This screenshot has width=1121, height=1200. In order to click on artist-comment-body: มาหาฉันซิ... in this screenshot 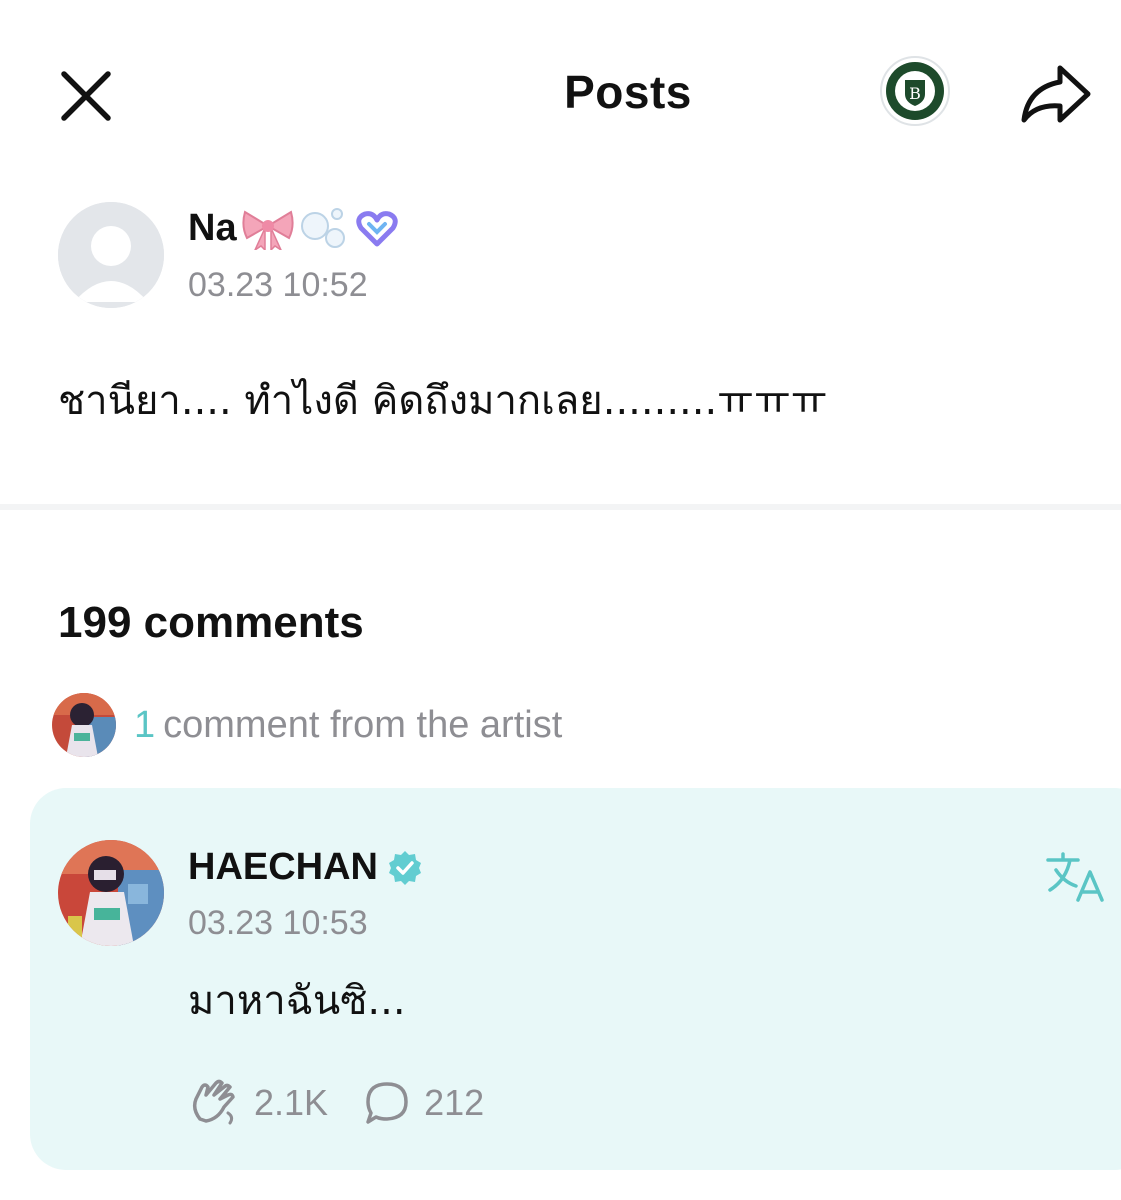, I will do `click(297, 1001)`.